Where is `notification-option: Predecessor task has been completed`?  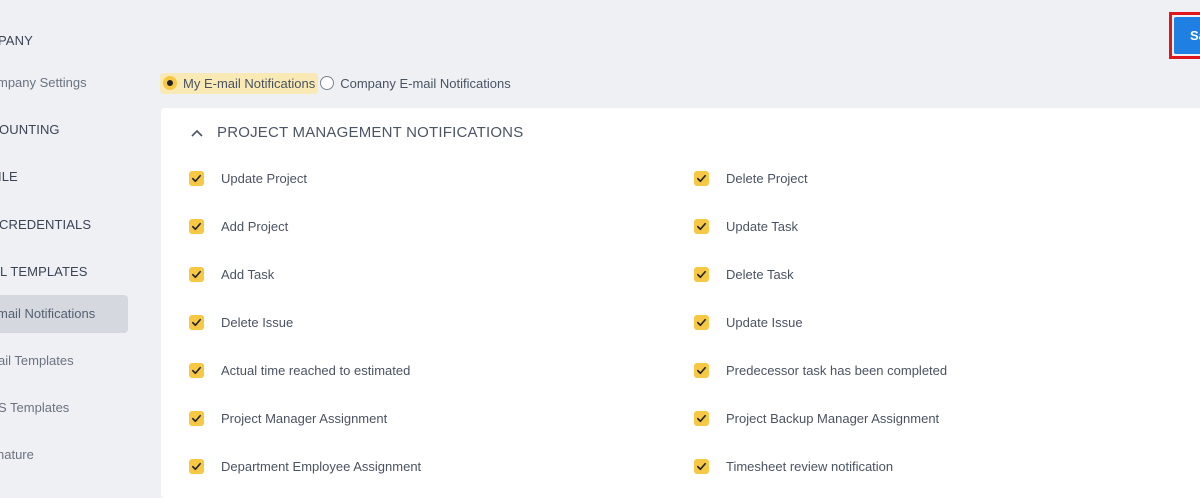
notification-option: Predecessor task has been completed is located at coordinates (820, 370).